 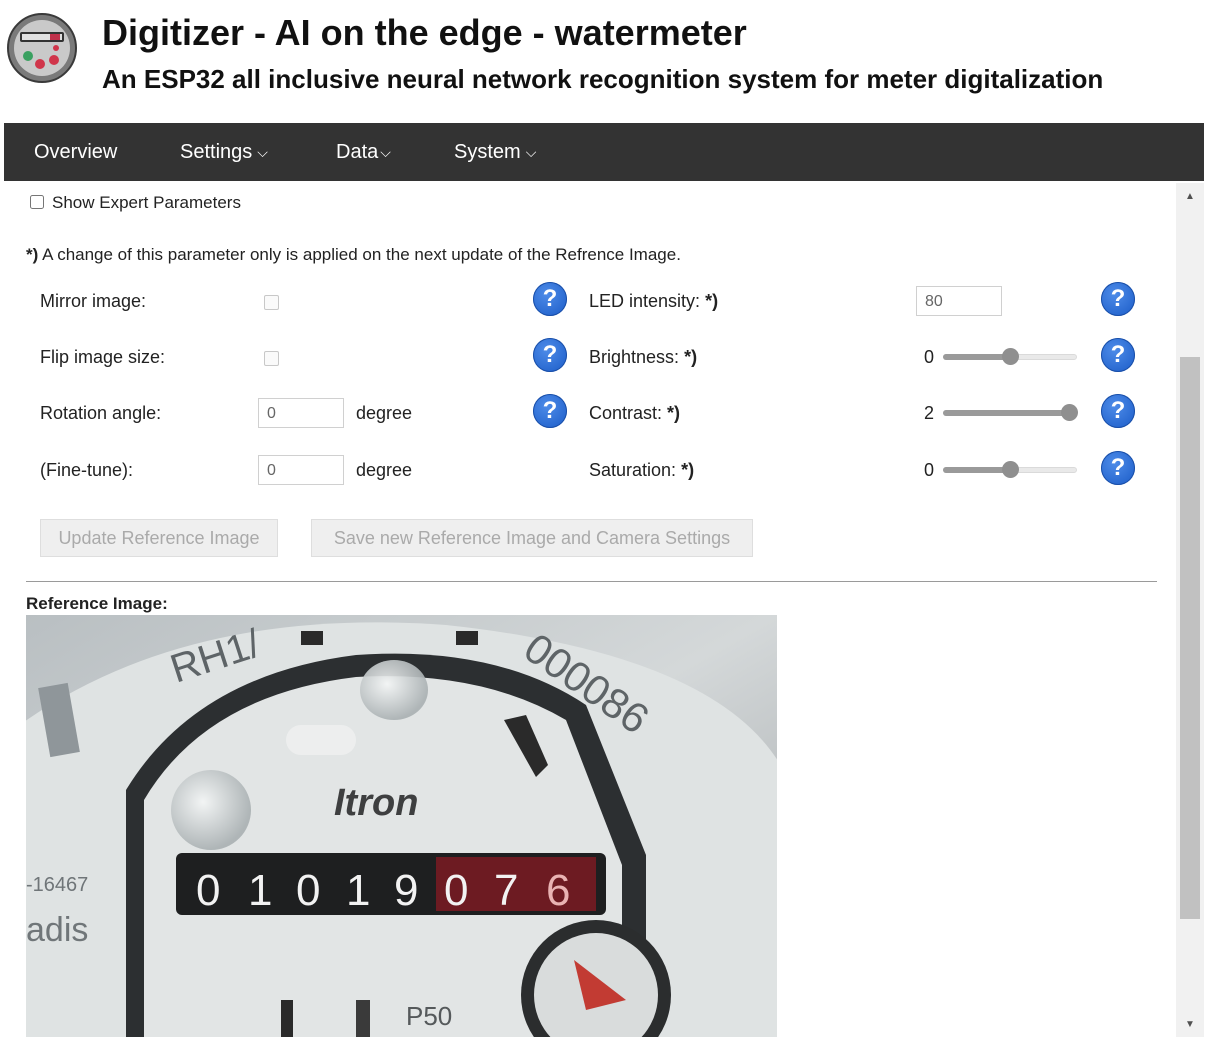 What do you see at coordinates (550, 411) in the screenshot?
I see `help-rotation-icon: ?` at bounding box center [550, 411].